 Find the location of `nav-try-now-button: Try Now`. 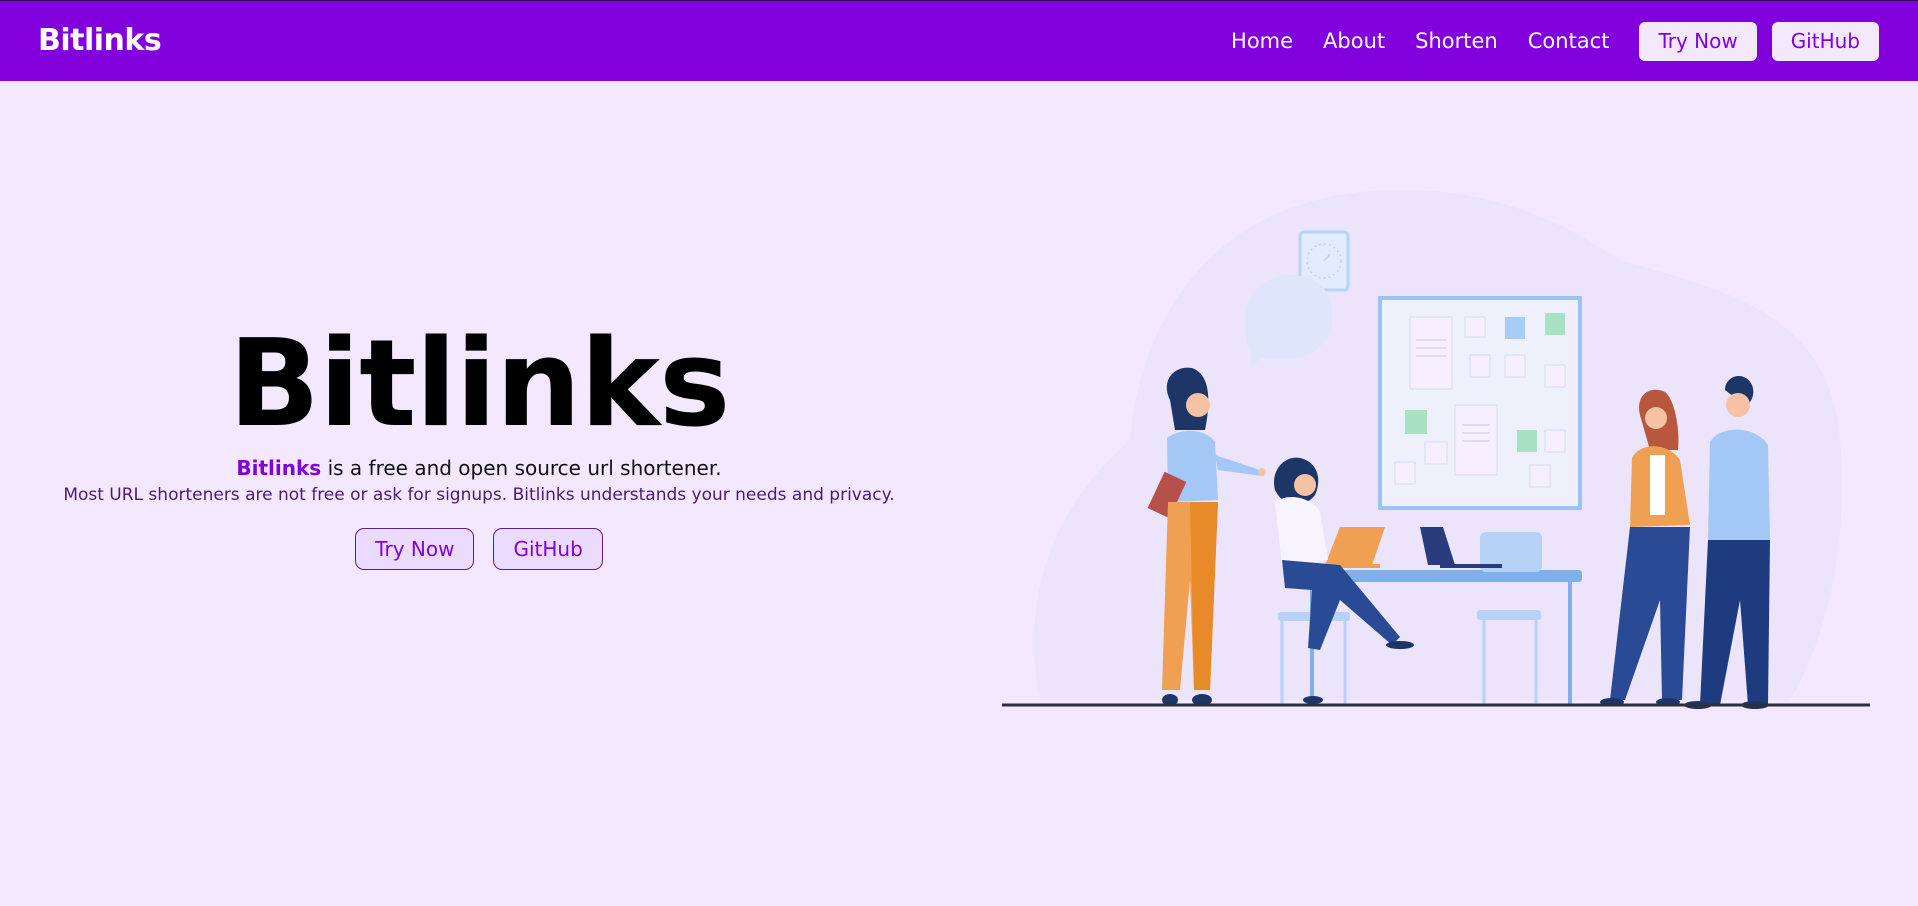

nav-try-now-button: Try Now is located at coordinates (1698, 41).